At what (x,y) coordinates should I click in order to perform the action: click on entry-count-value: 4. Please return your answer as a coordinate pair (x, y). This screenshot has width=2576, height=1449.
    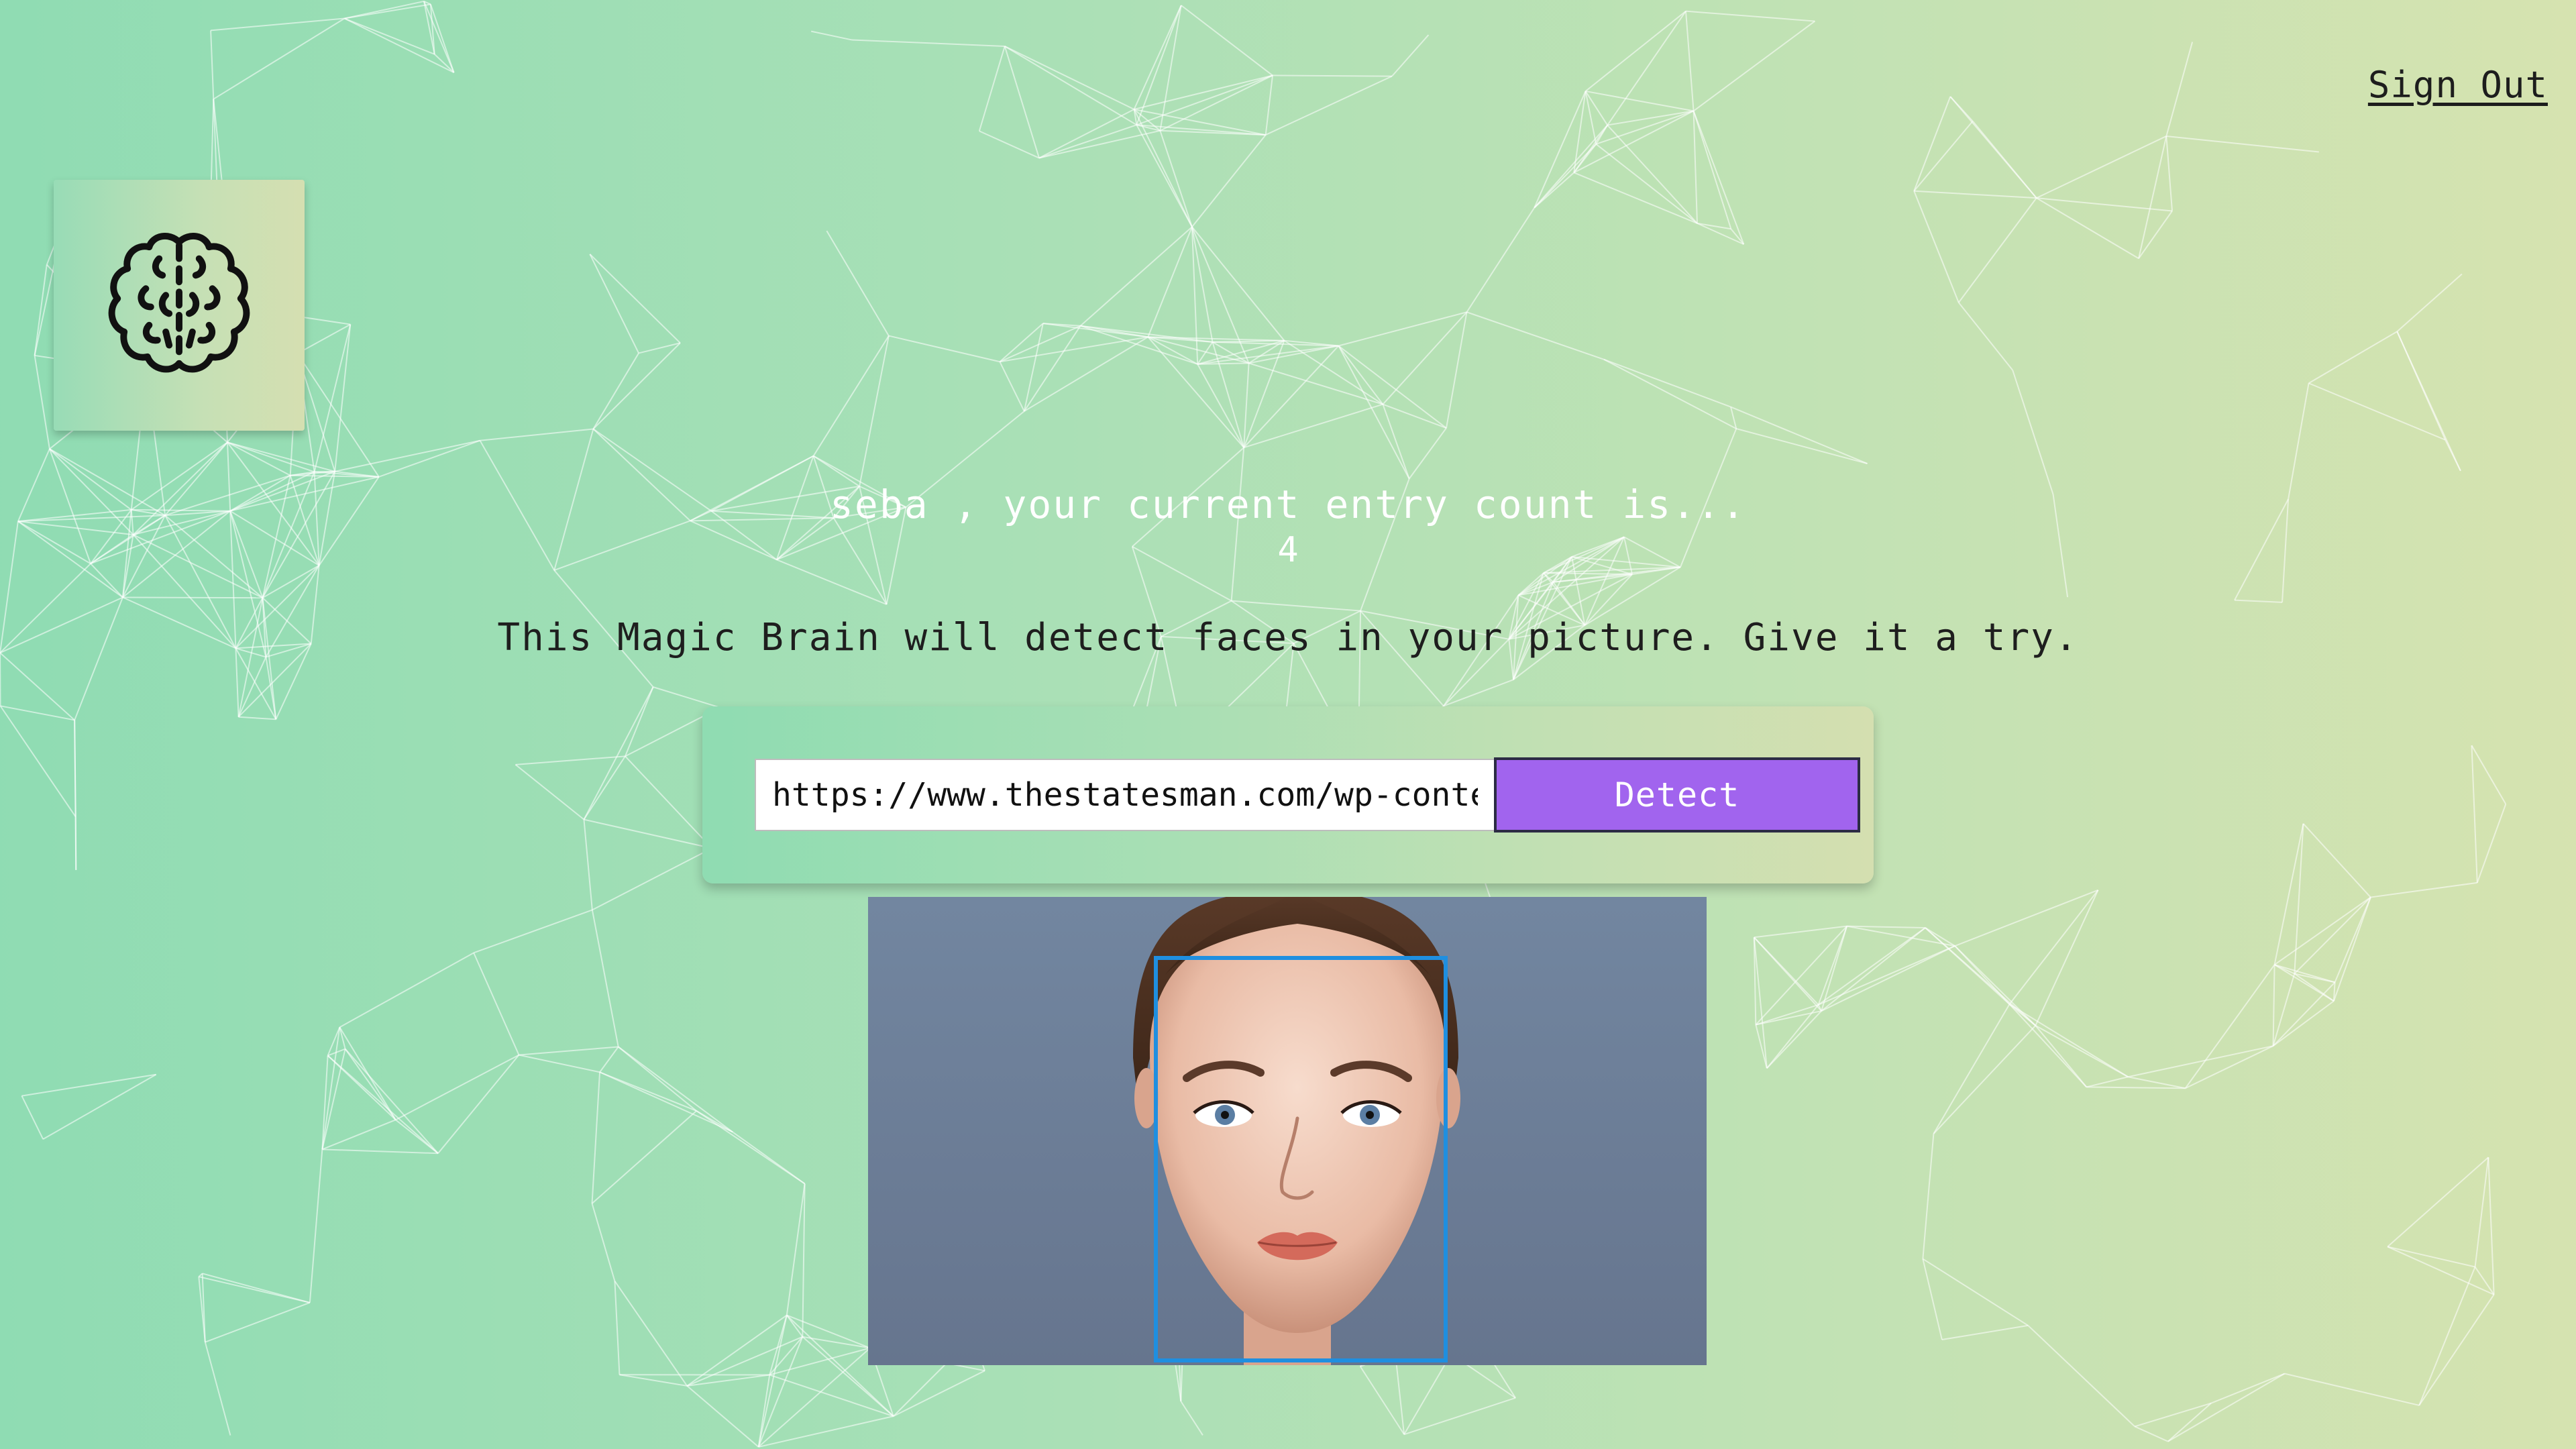
    Looking at the image, I should click on (1288, 550).